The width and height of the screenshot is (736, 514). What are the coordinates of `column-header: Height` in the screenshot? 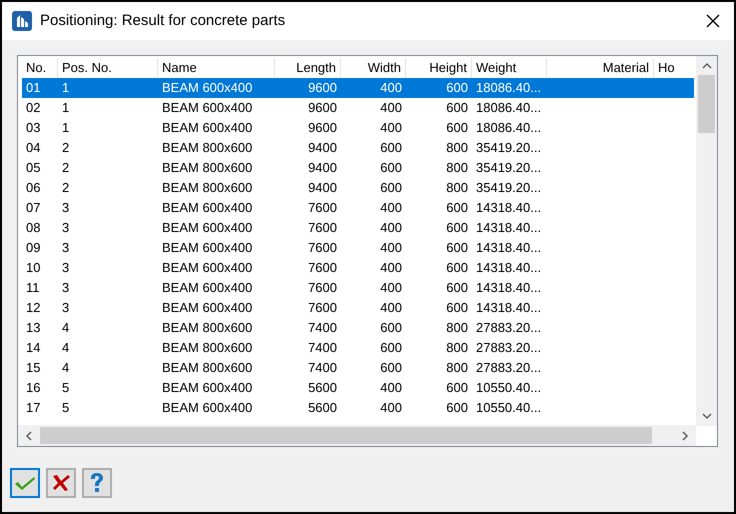 It's located at (448, 68).